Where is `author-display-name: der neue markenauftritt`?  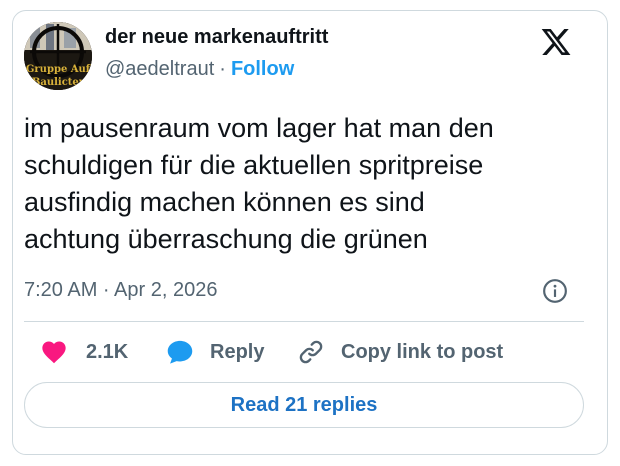 author-display-name: der neue markenauftritt is located at coordinates (216, 37).